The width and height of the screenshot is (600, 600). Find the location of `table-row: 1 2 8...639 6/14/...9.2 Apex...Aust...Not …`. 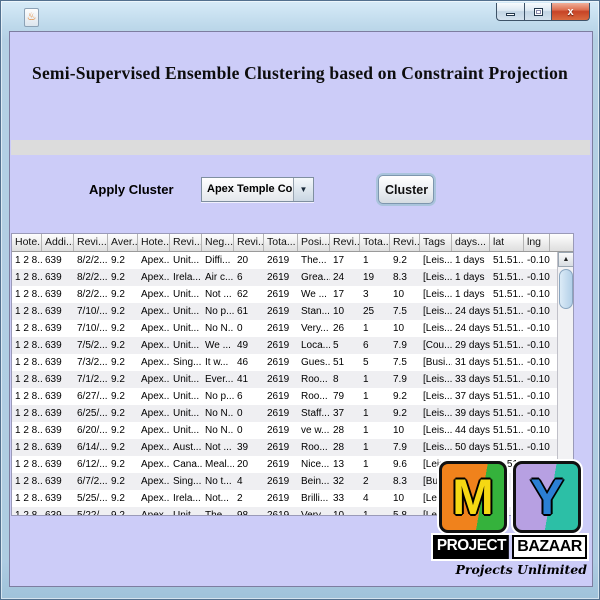

table-row: 1 2 8...639 6/14/...9.2 Apex...Aust...Not … is located at coordinates (285, 447).